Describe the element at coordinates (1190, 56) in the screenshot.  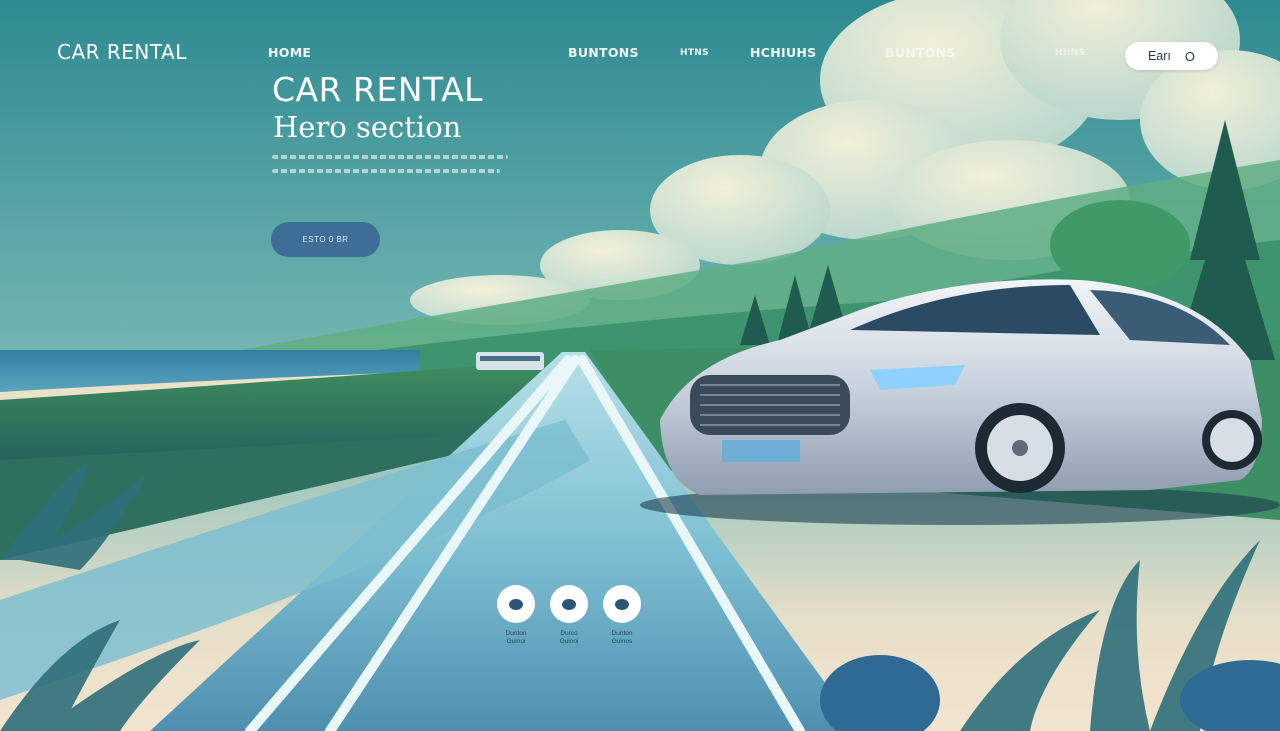
I see `circle-icon: O` at that location.